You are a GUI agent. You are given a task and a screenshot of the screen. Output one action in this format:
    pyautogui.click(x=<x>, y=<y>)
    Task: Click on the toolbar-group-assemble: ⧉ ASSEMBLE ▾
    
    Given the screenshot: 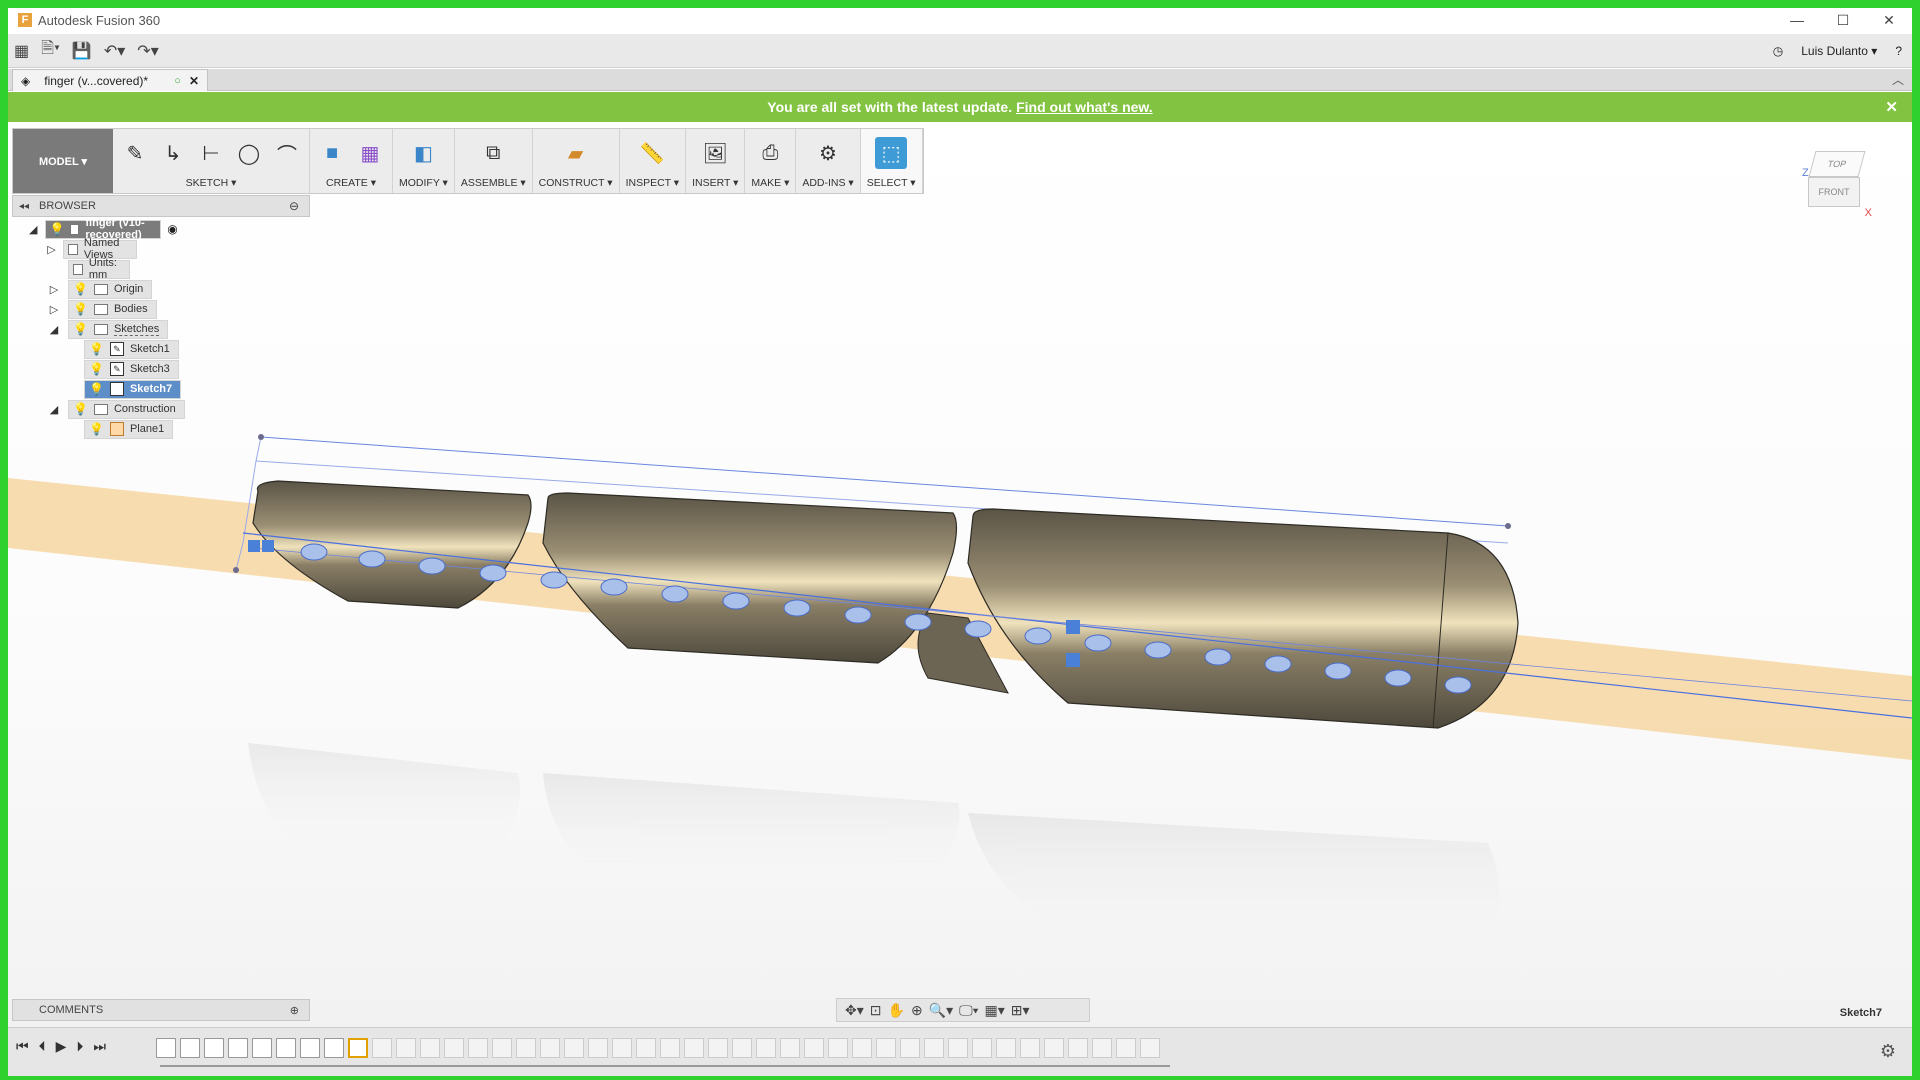 What is the action you would take?
    pyautogui.click(x=494, y=161)
    